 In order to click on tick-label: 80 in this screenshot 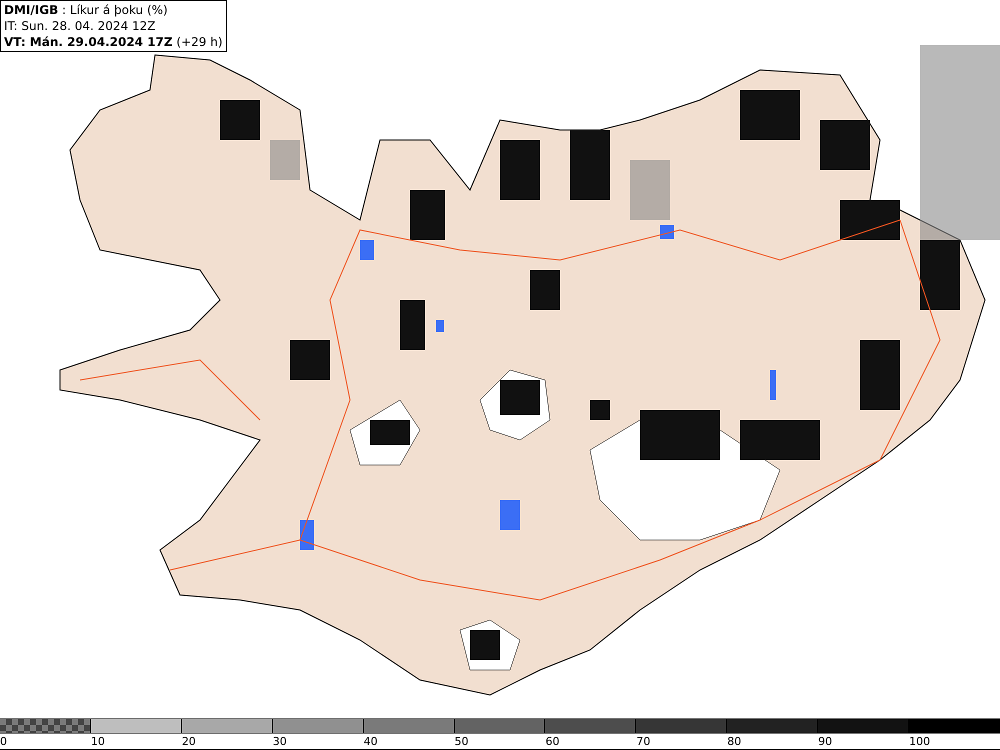, I will do `click(734, 741)`.